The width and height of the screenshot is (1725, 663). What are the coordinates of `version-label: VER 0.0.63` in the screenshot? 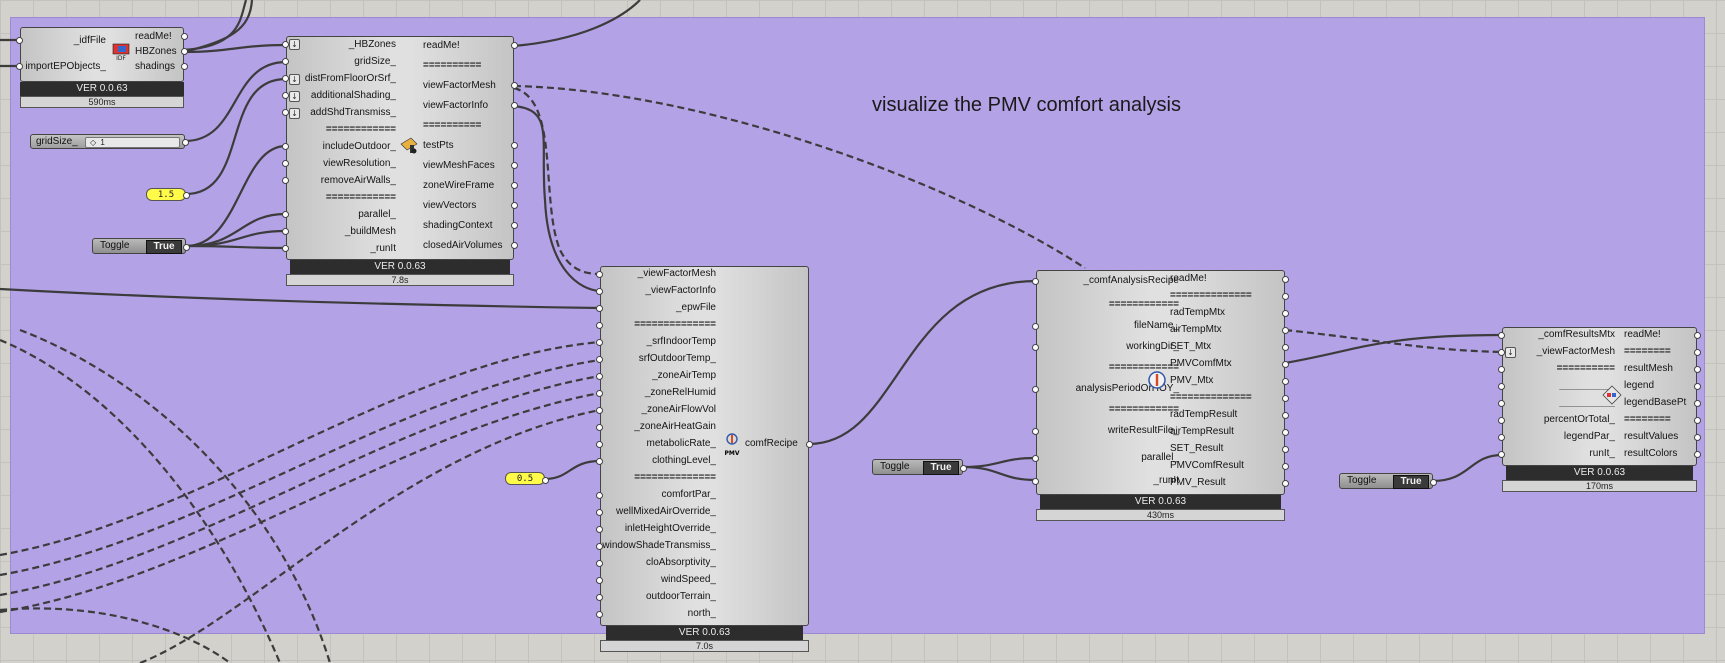 It's located at (1160, 502).